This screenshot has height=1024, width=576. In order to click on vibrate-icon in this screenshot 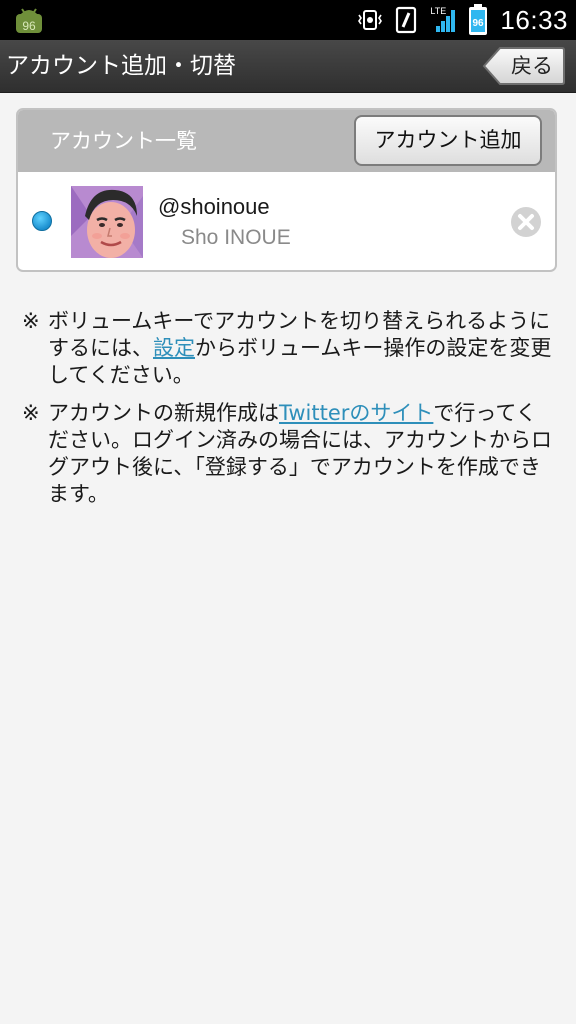, I will do `click(370, 20)`.